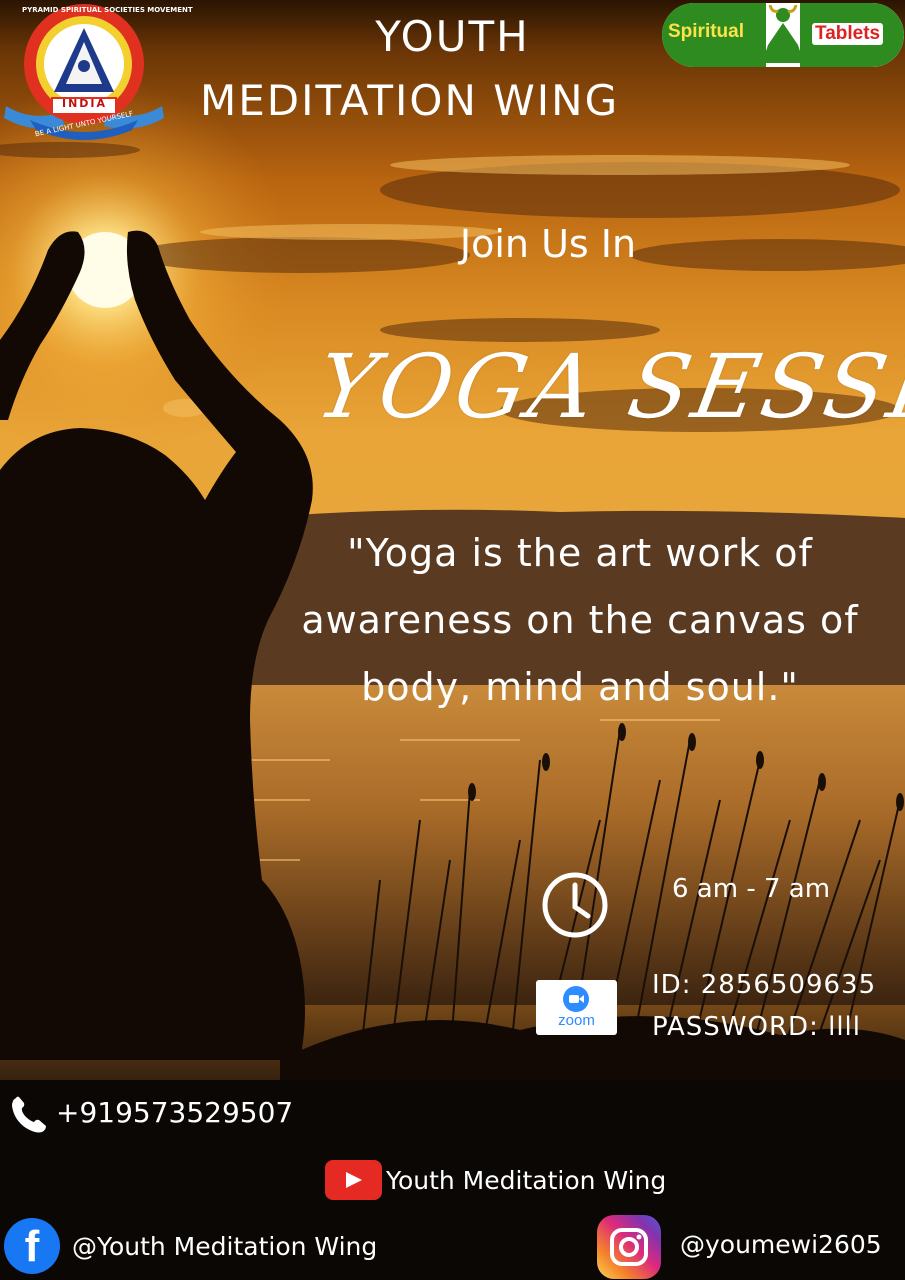 Image resolution: width=905 pixels, height=1280 pixels. Describe the element at coordinates (224, 1246) in the screenshot. I see `facebook-page-link: @Youth Meditation Wing` at that location.